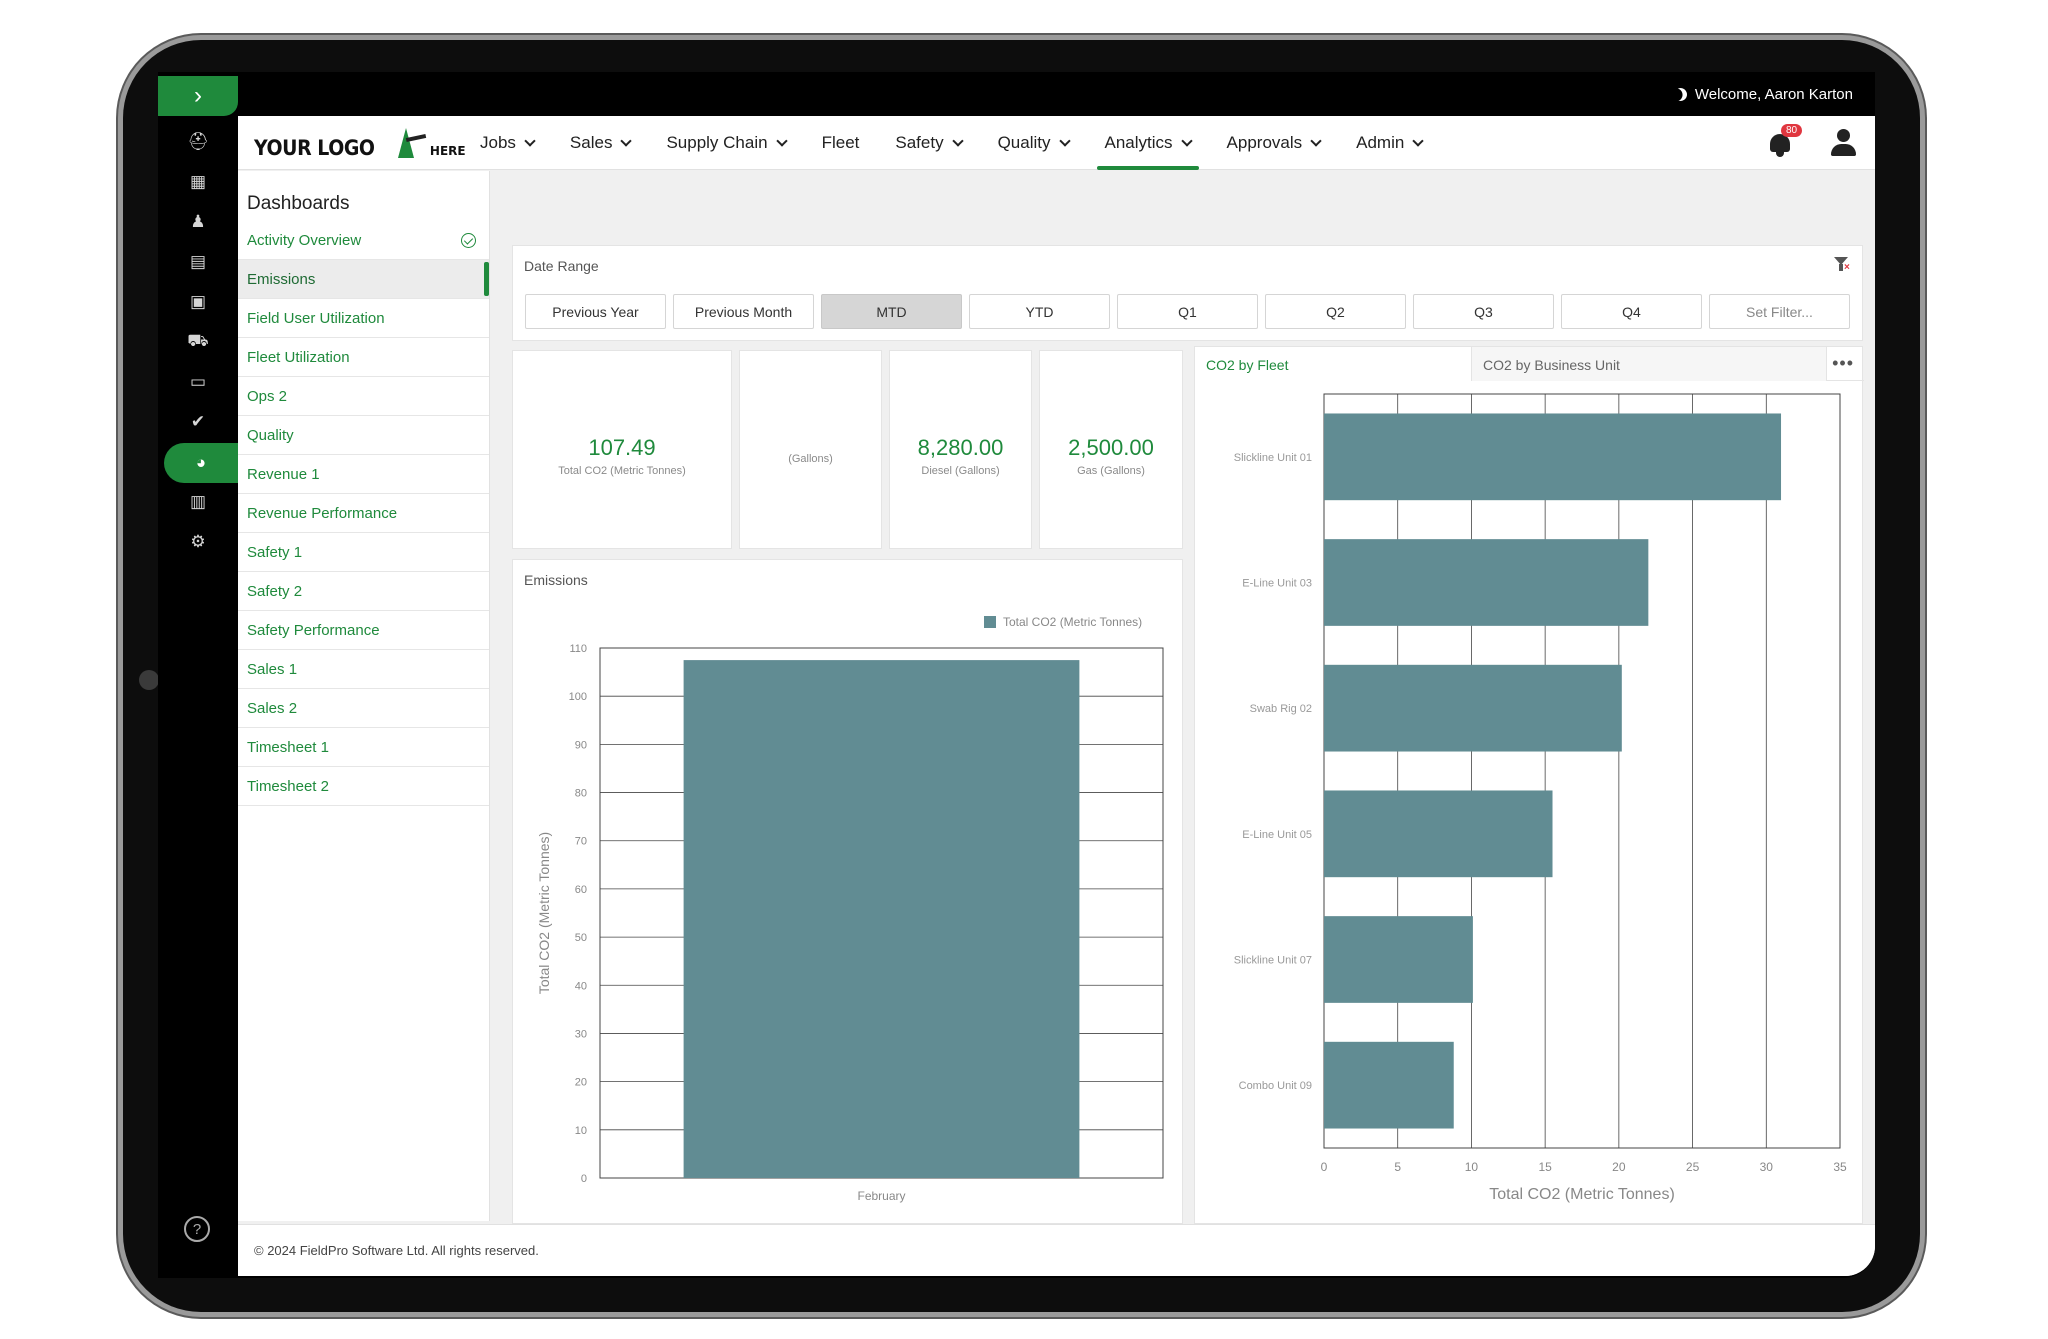 This screenshot has height=1339, width=2048. What do you see at coordinates (363, 591) in the screenshot?
I see `sidebar-item-safety-2: Safety 2` at bounding box center [363, 591].